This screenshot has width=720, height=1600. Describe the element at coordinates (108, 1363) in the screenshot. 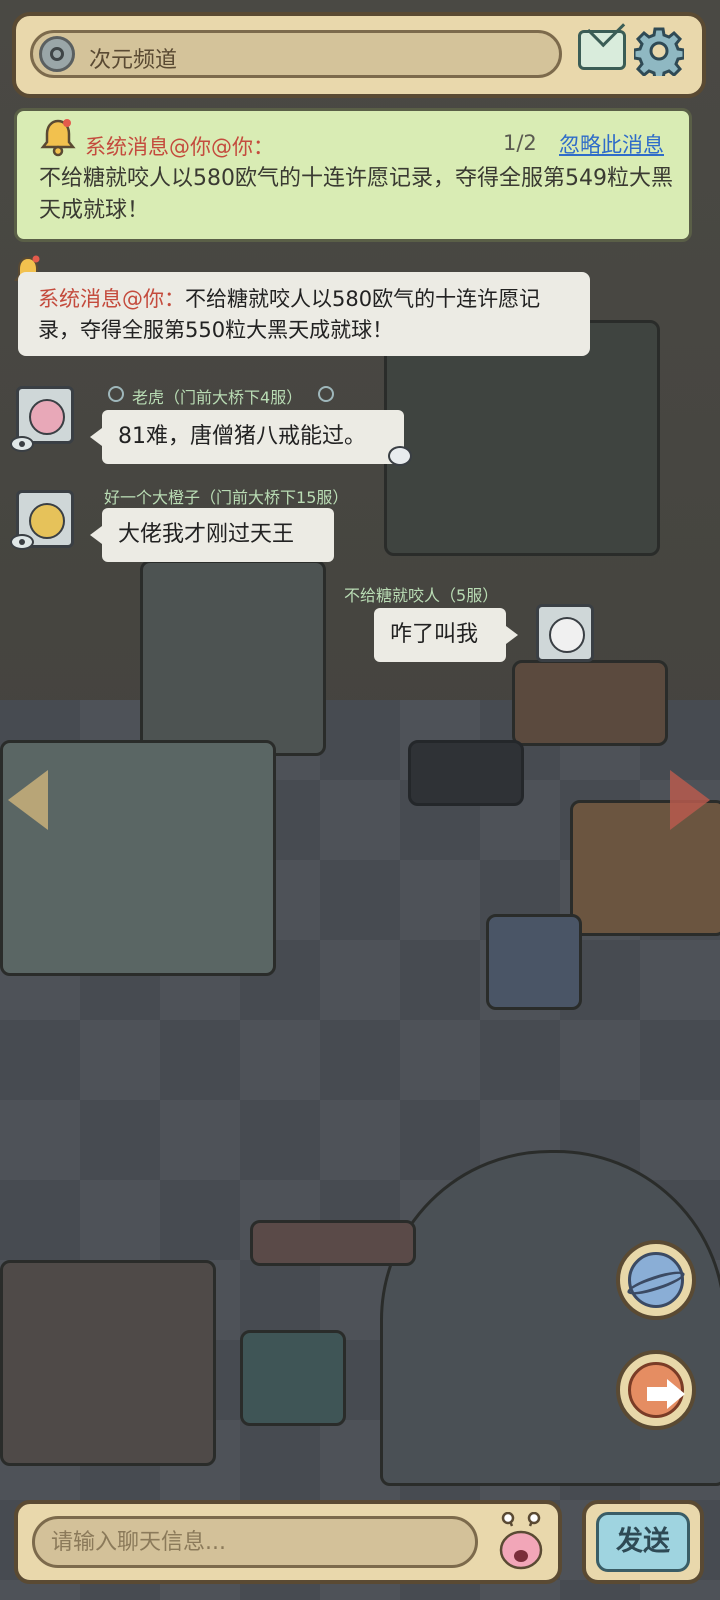

I see `machine-prop` at that location.